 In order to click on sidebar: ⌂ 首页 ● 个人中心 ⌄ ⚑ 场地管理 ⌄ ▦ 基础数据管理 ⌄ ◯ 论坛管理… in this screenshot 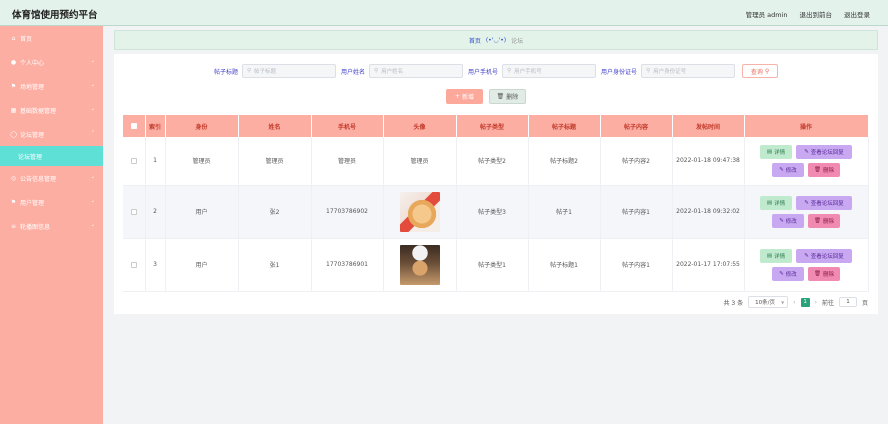, I will do `click(51, 225)`.